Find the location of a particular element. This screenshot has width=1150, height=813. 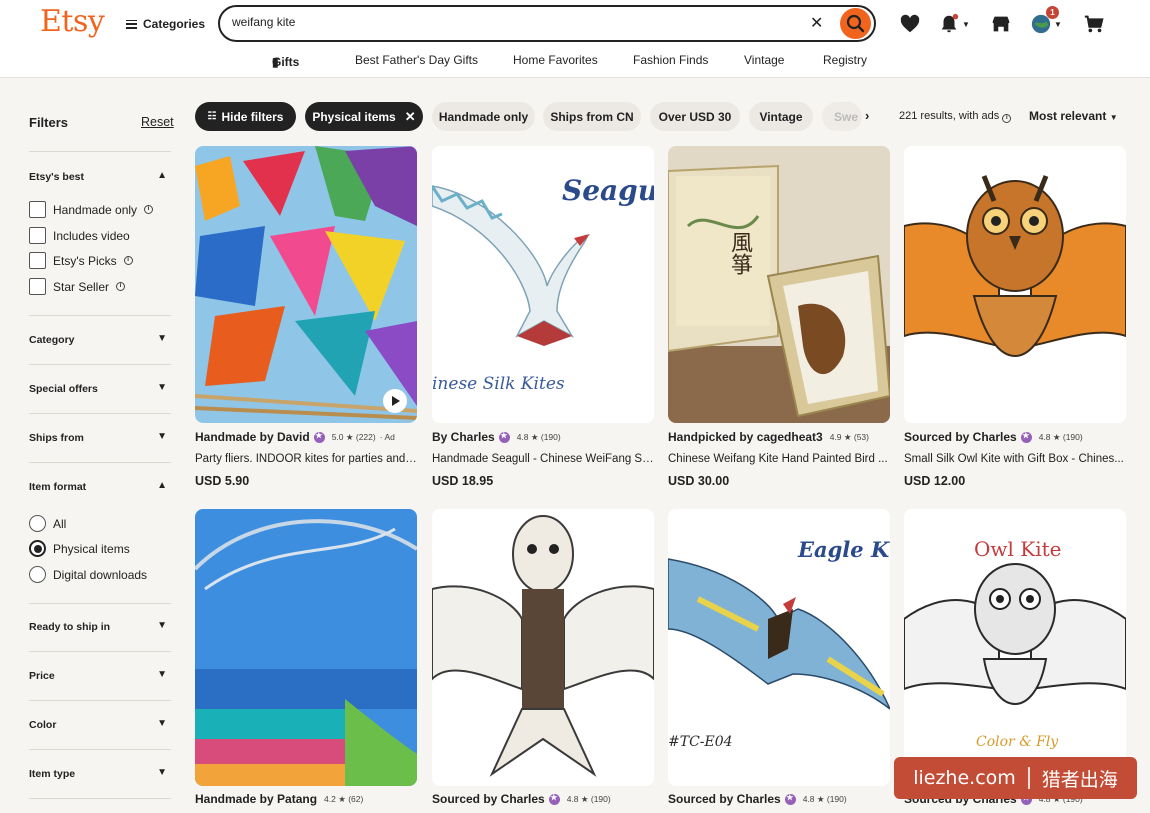

card-rating: 4.9 ★ (53) is located at coordinates (849, 436).